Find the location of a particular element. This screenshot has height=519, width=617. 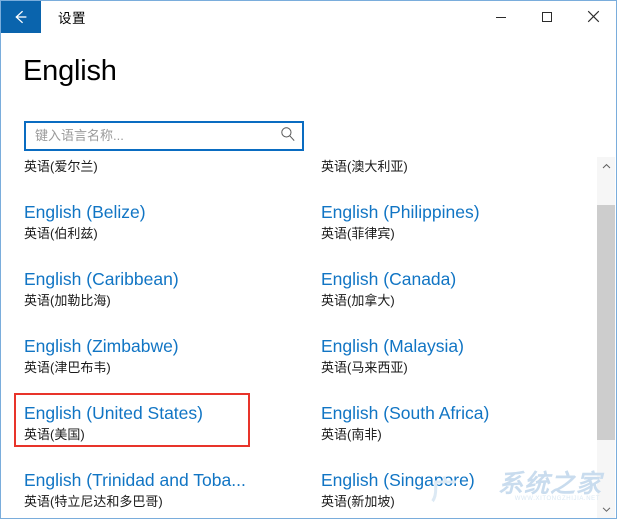

search-input is located at coordinates (150, 136).